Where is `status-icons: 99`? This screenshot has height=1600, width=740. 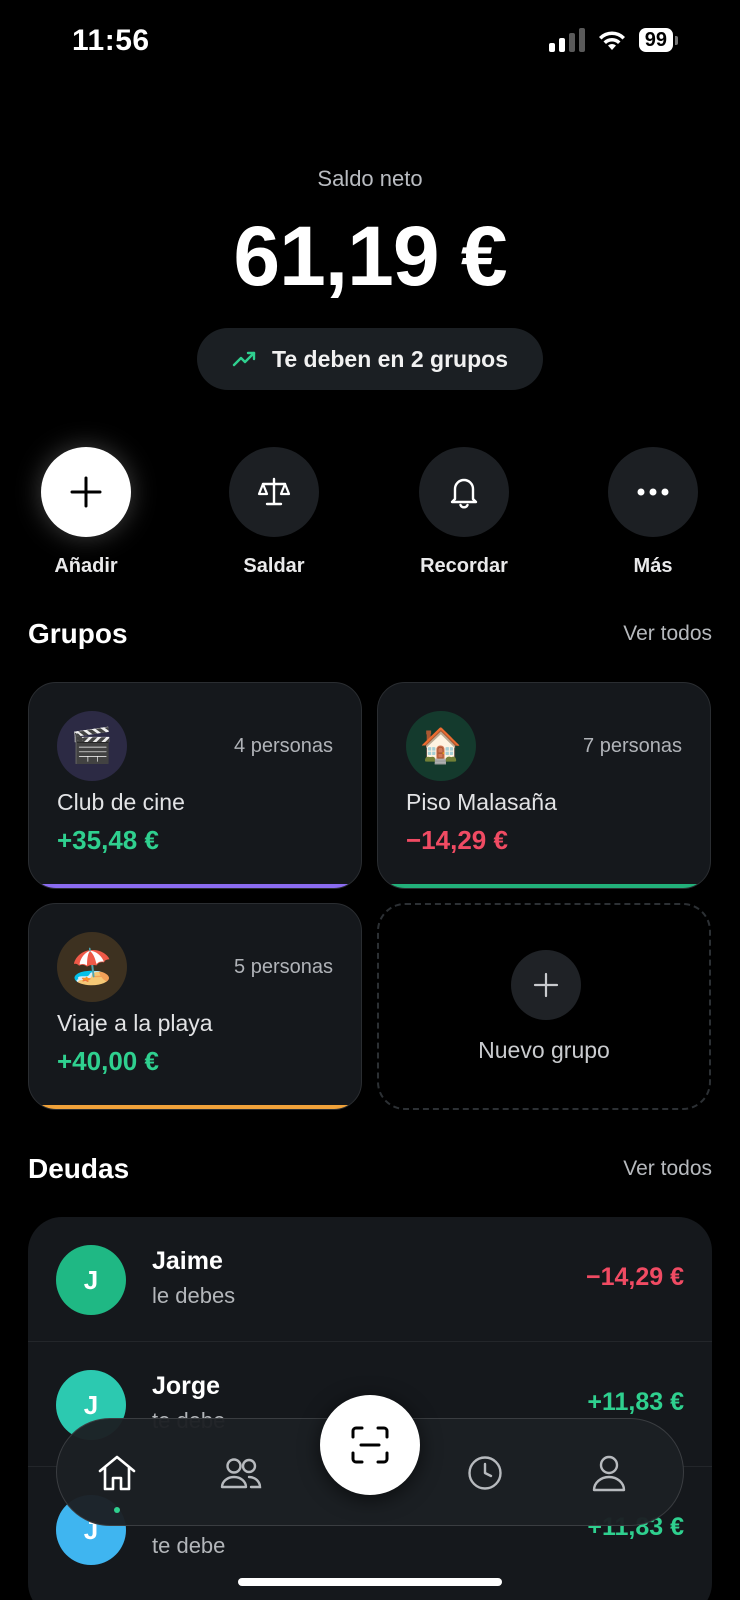
status-icons: 99 is located at coordinates (613, 40).